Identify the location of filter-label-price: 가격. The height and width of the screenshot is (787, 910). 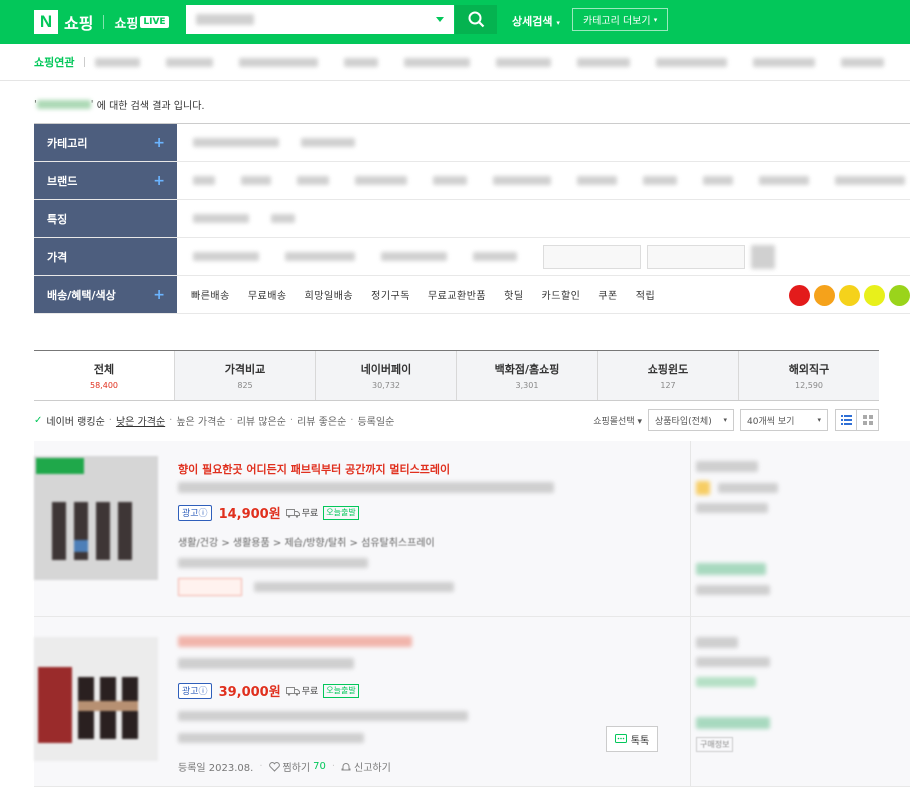
(105, 256).